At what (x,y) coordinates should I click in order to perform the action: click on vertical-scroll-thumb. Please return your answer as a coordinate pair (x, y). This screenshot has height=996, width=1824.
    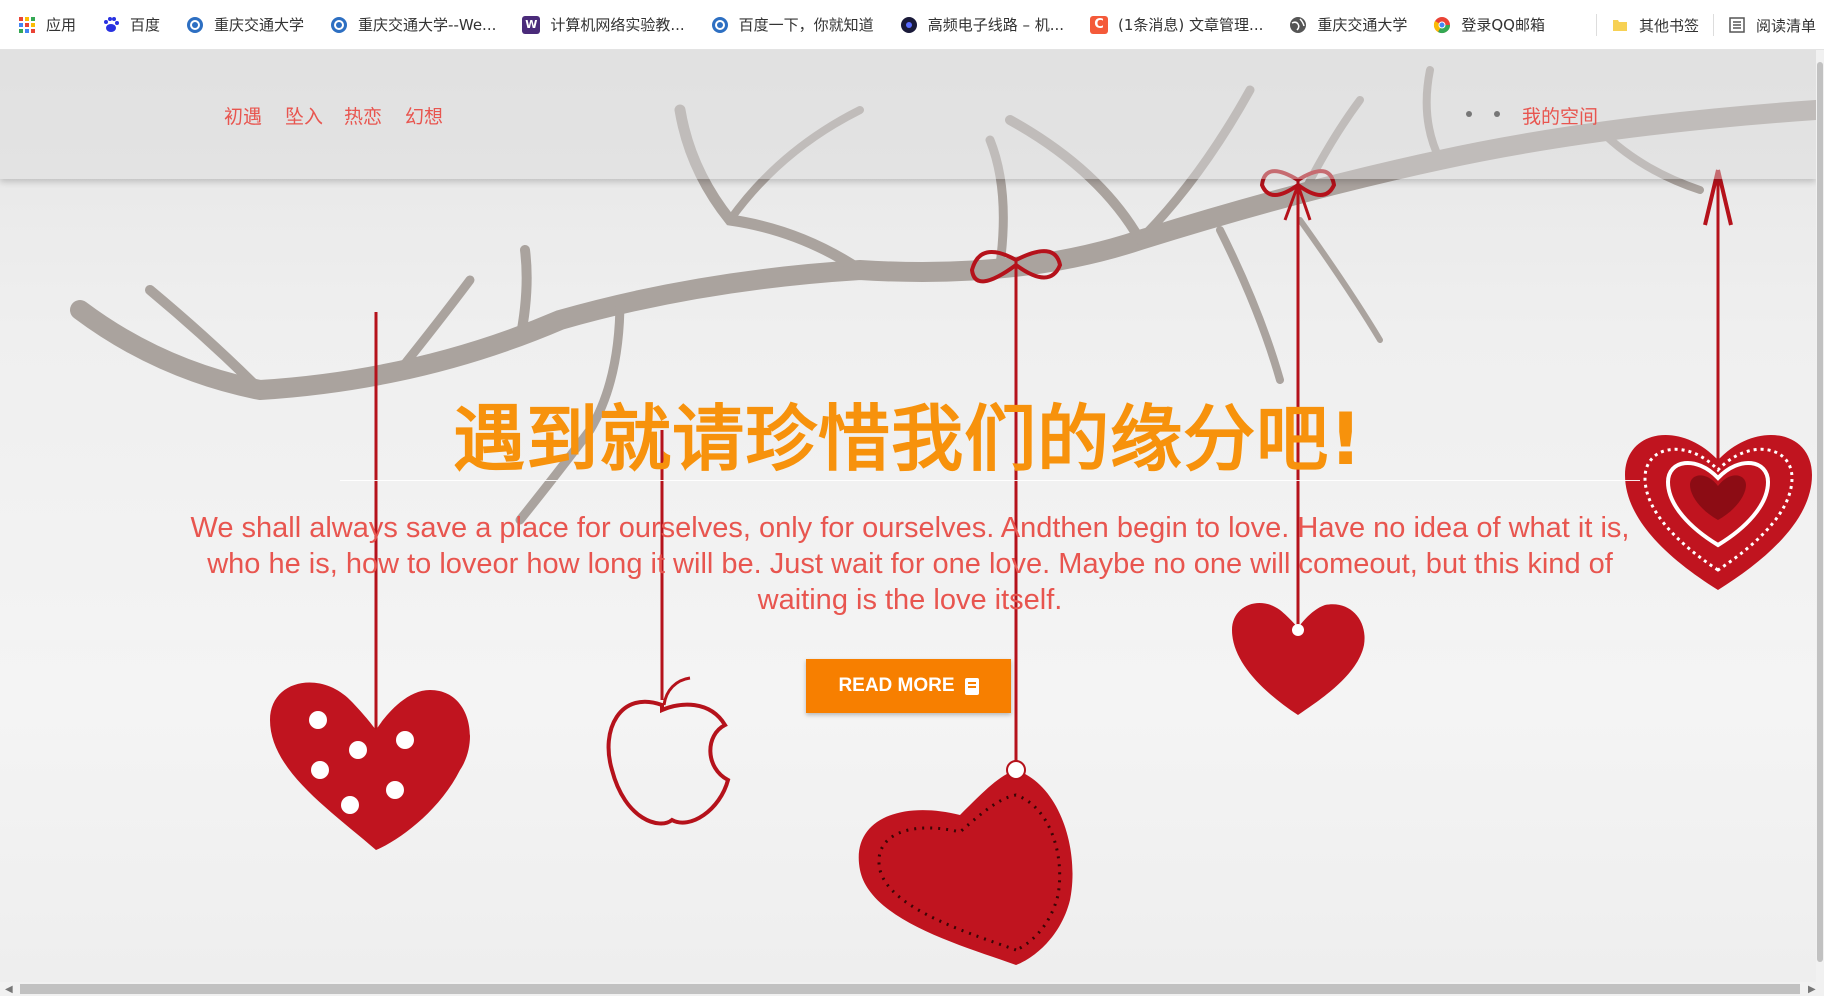
    Looking at the image, I should click on (1820, 512).